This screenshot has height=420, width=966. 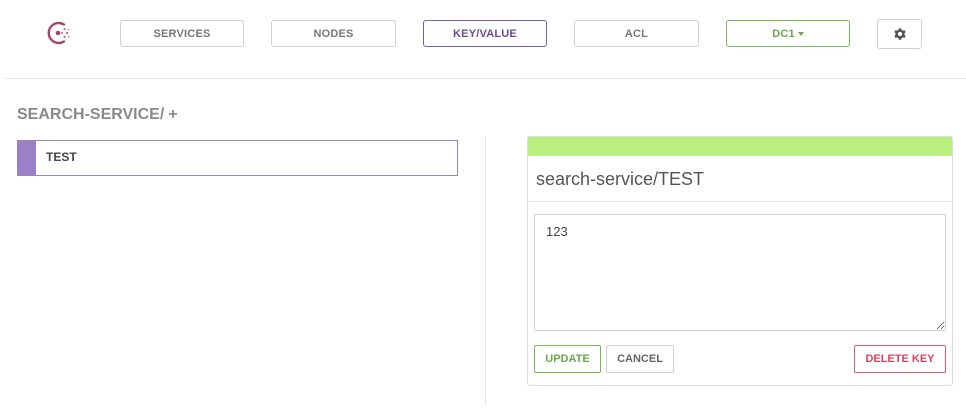 I want to click on nav-acl-button: ACL, so click(x=636, y=33).